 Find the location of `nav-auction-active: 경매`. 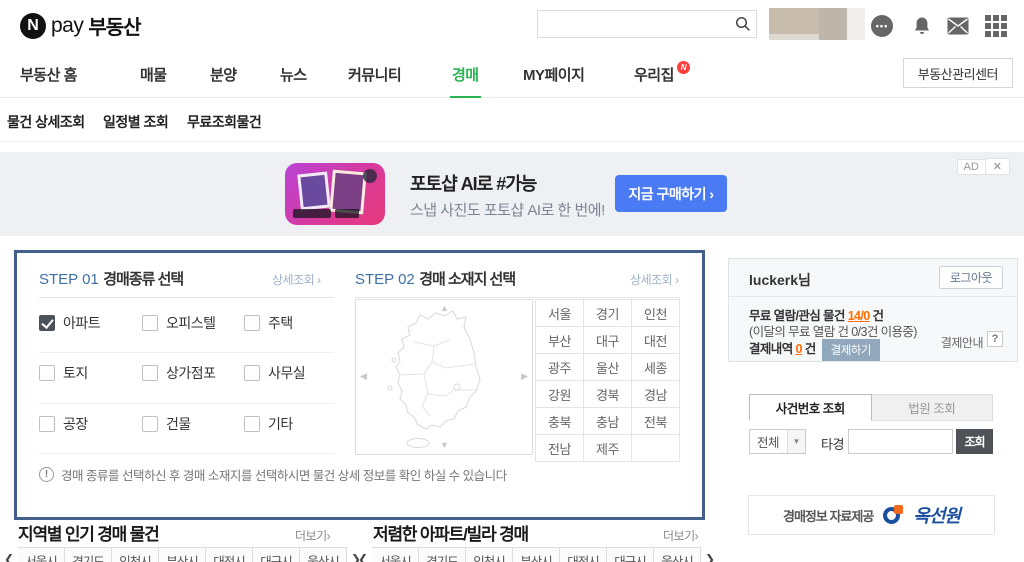

nav-auction-active: 경매 is located at coordinates (465, 81).